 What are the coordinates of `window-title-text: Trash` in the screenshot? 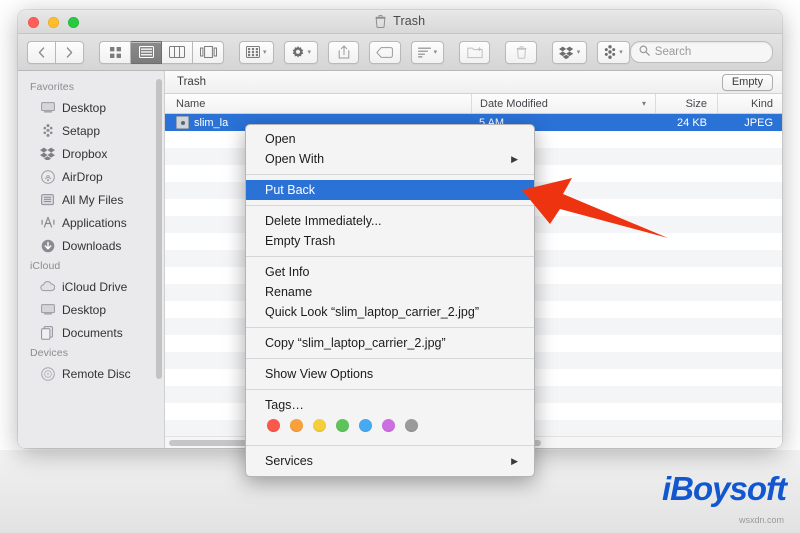 It's located at (409, 21).